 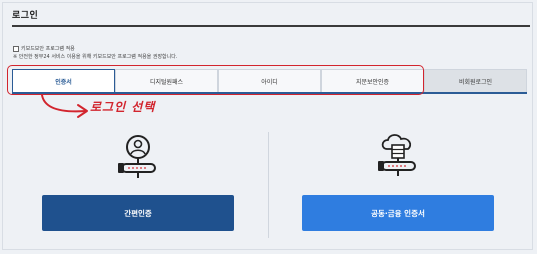 I want to click on user-key-icon, so click(x=137, y=156).